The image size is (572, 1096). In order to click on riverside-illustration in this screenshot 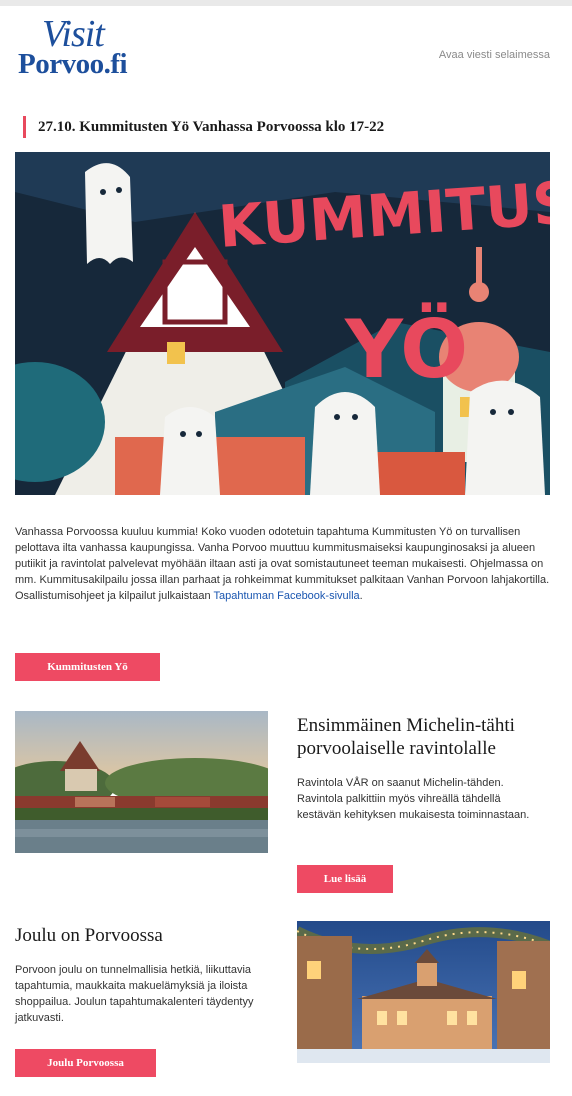, I will do `click(141, 782)`.